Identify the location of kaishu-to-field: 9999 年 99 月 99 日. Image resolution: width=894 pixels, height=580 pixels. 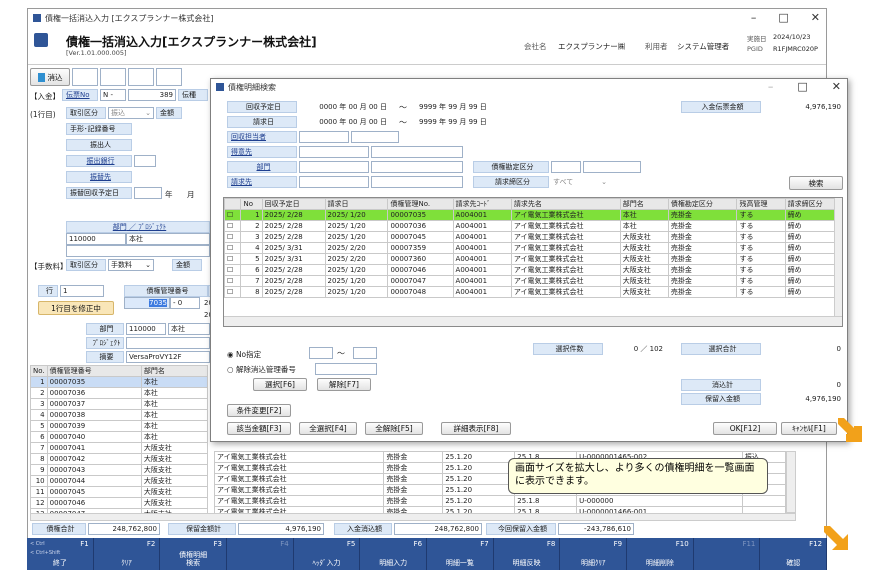
(462, 107).